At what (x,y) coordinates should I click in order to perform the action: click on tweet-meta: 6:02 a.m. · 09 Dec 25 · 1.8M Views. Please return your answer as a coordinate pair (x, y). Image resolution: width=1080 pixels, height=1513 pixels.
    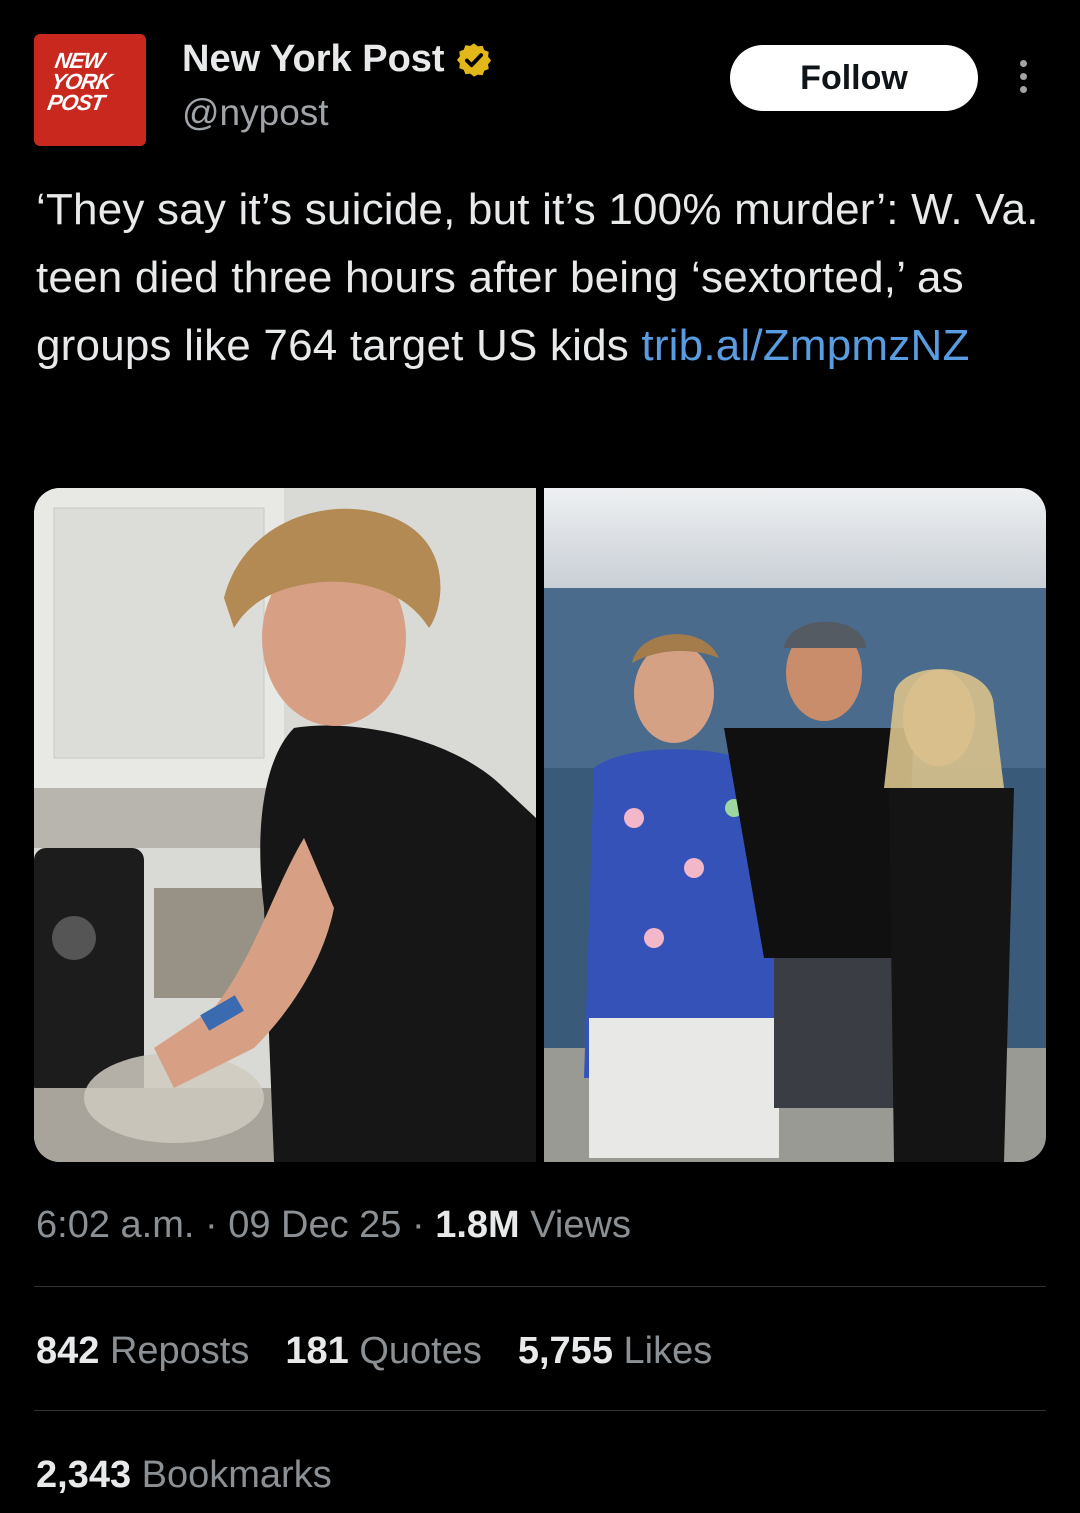
    Looking at the image, I should click on (333, 1225).